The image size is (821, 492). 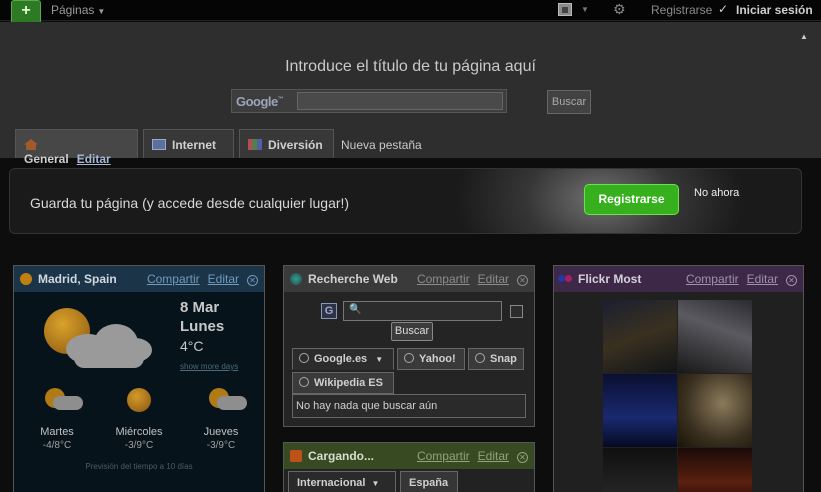 I want to click on search-checkbox, so click(x=516, y=311).